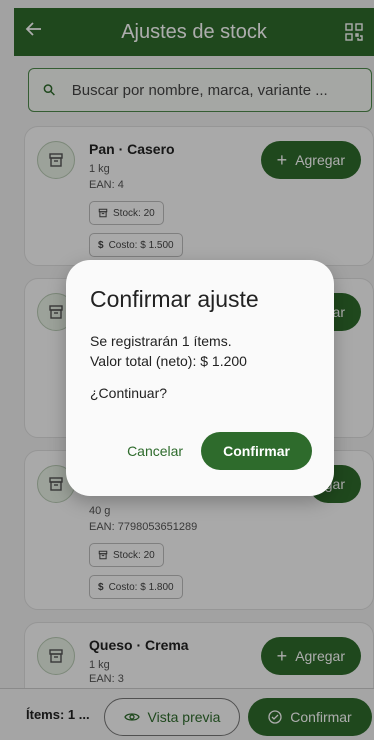 The height and width of the screenshot is (740, 374). What do you see at coordinates (256, 451) in the screenshot?
I see `confirm-button: Confirmar` at bounding box center [256, 451].